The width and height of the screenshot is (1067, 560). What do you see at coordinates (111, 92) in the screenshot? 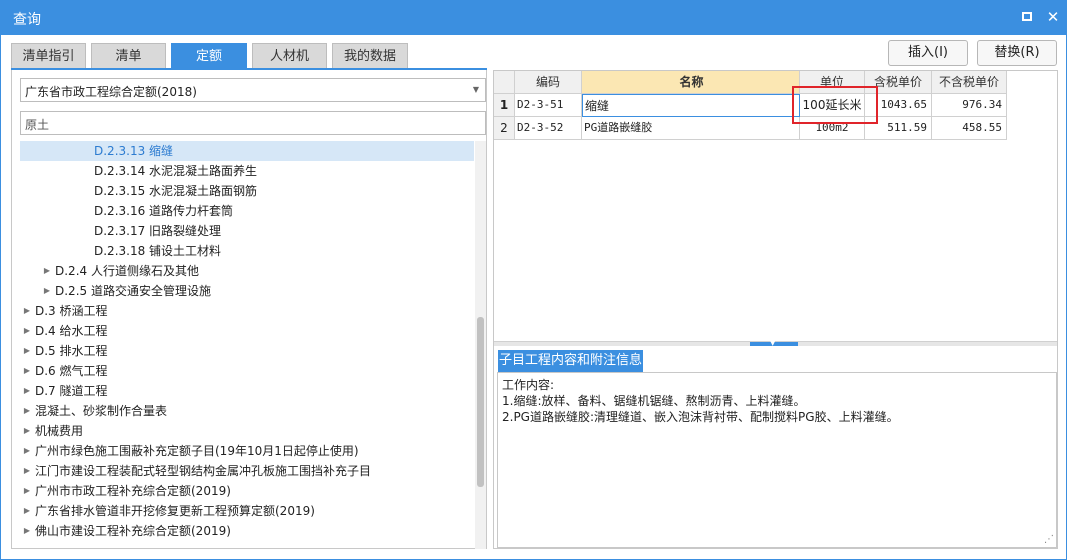
I see `quota-library-value: 广东省市政工程综合定额(2018)` at bounding box center [111, 92].